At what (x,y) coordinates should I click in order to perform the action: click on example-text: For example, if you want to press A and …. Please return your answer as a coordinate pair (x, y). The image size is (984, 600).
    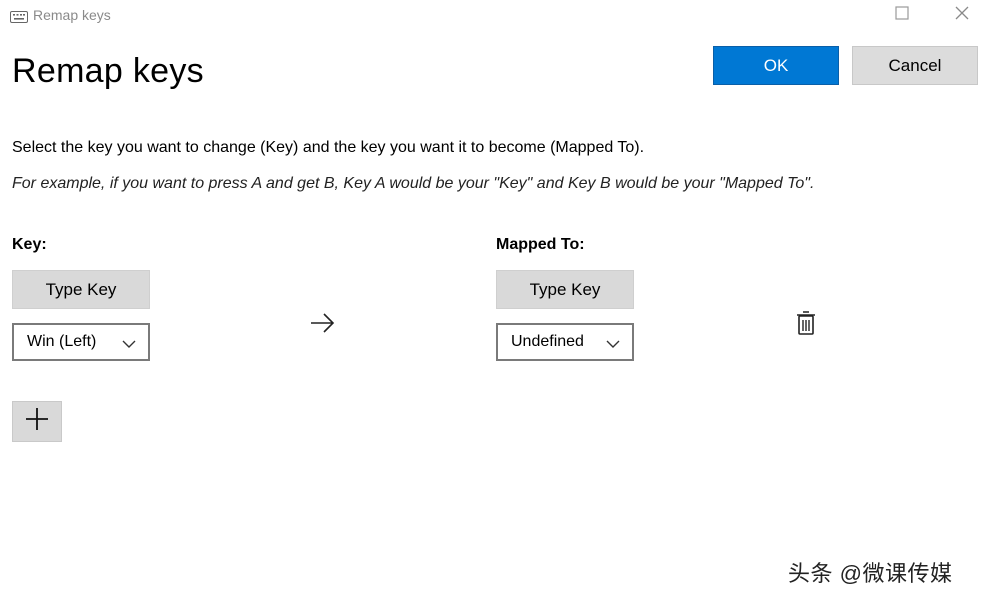
    Looking at the image, I should click on (413, 183).